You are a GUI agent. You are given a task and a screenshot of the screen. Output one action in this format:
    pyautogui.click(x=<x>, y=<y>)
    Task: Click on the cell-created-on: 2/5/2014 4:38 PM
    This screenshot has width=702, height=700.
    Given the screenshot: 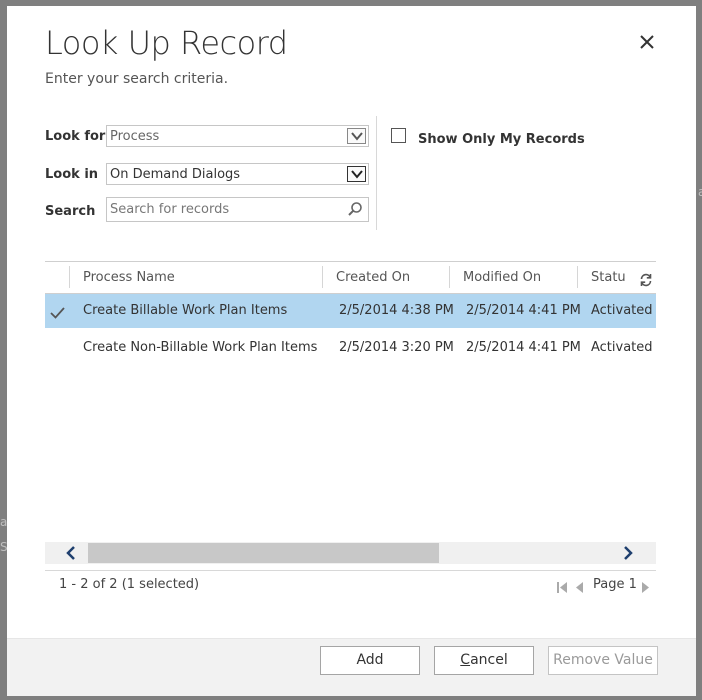 What is the action you would take?
    pyautogui.click(x=396, y=310)
    